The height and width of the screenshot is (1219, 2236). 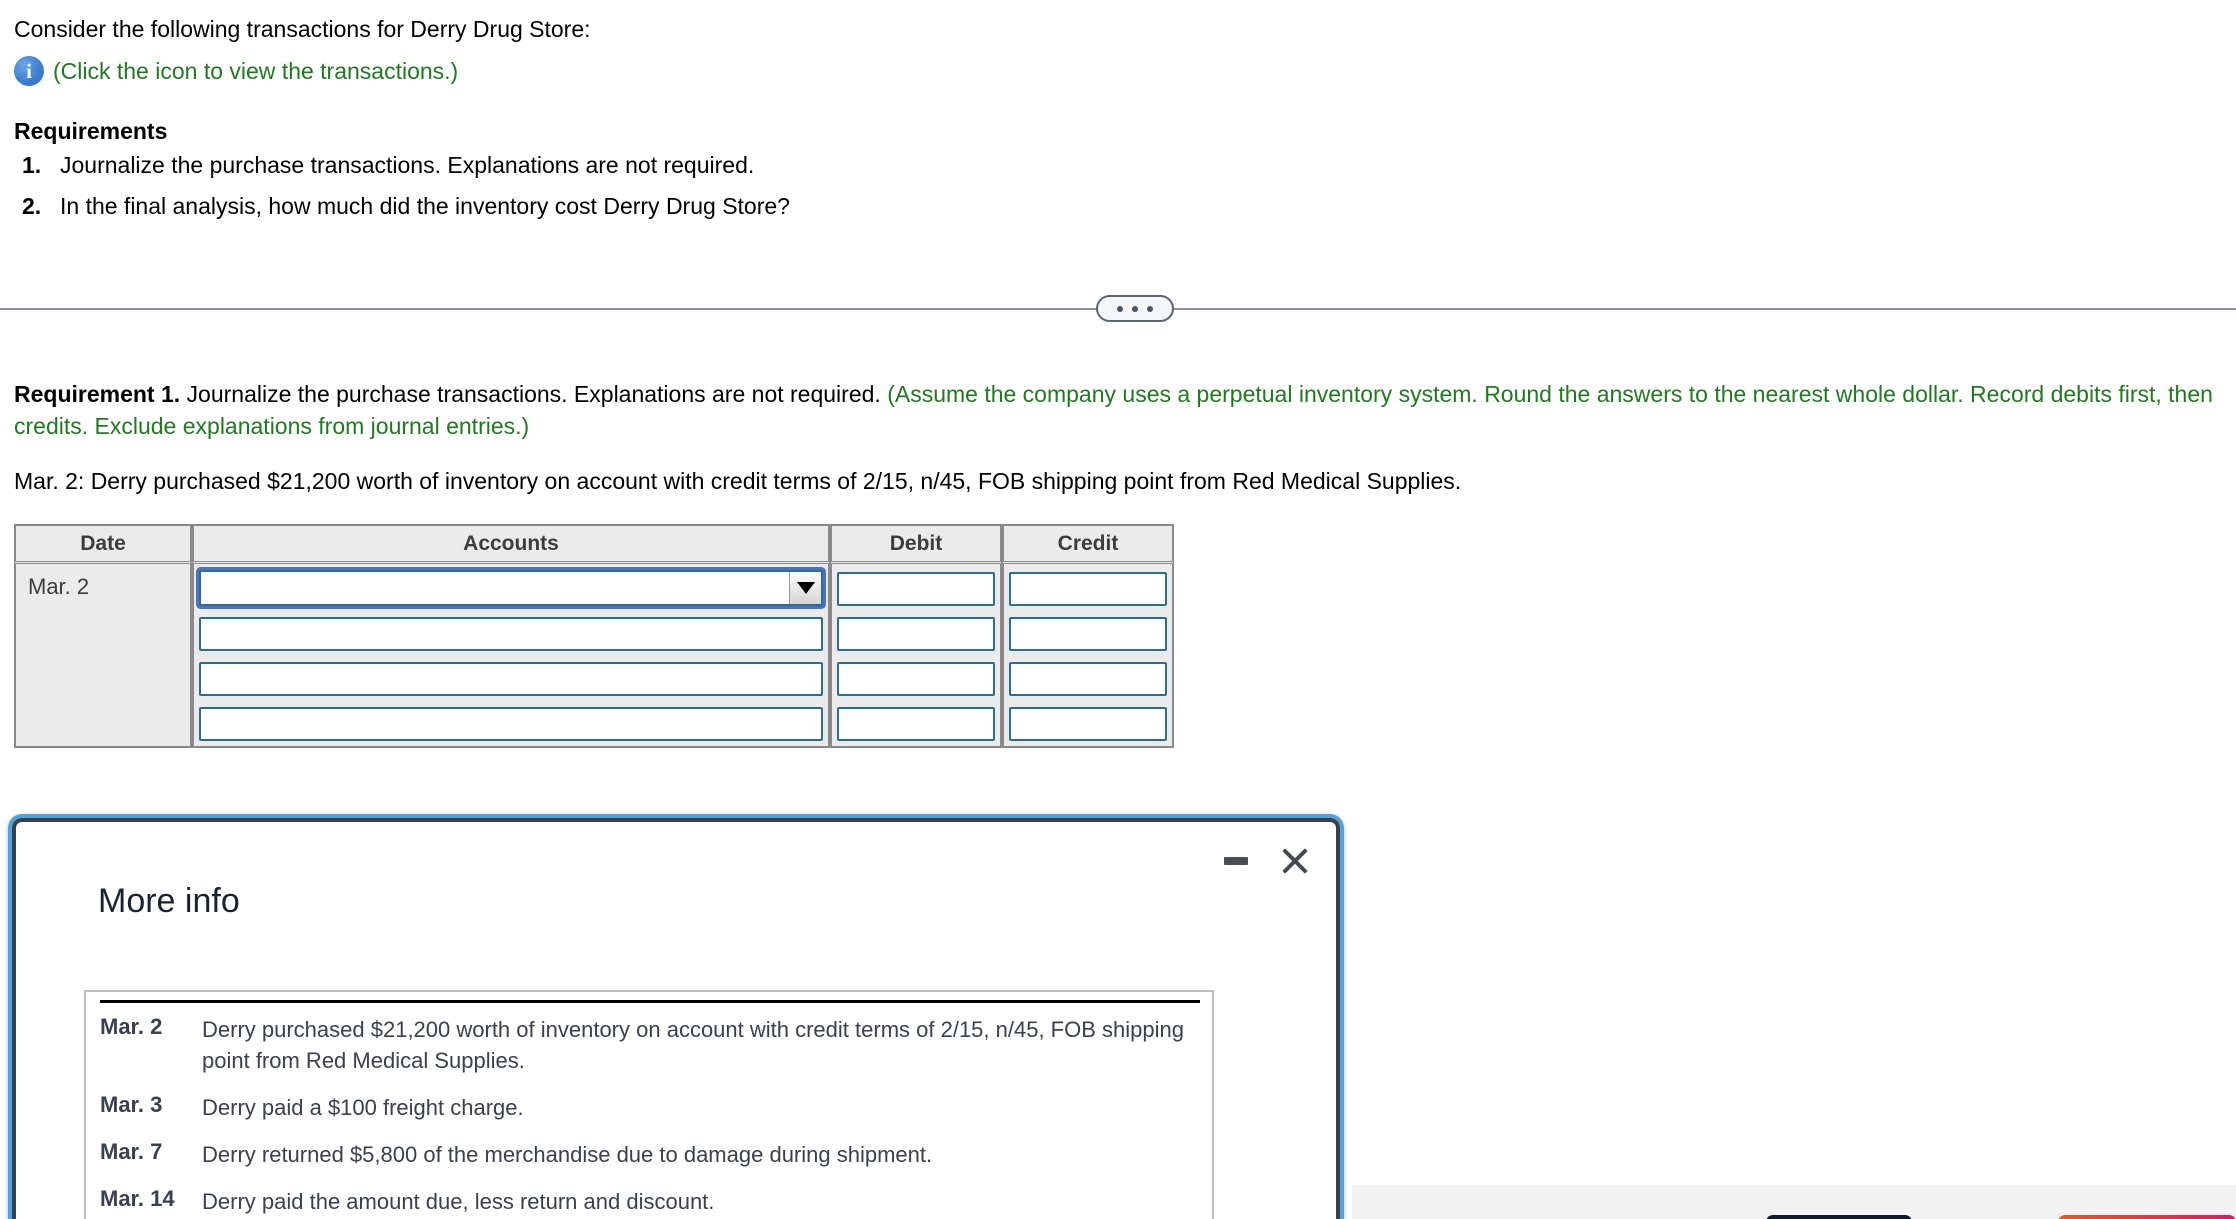 I want to click on transaction-date: Mar. 2, so click(x=131, y=1026).